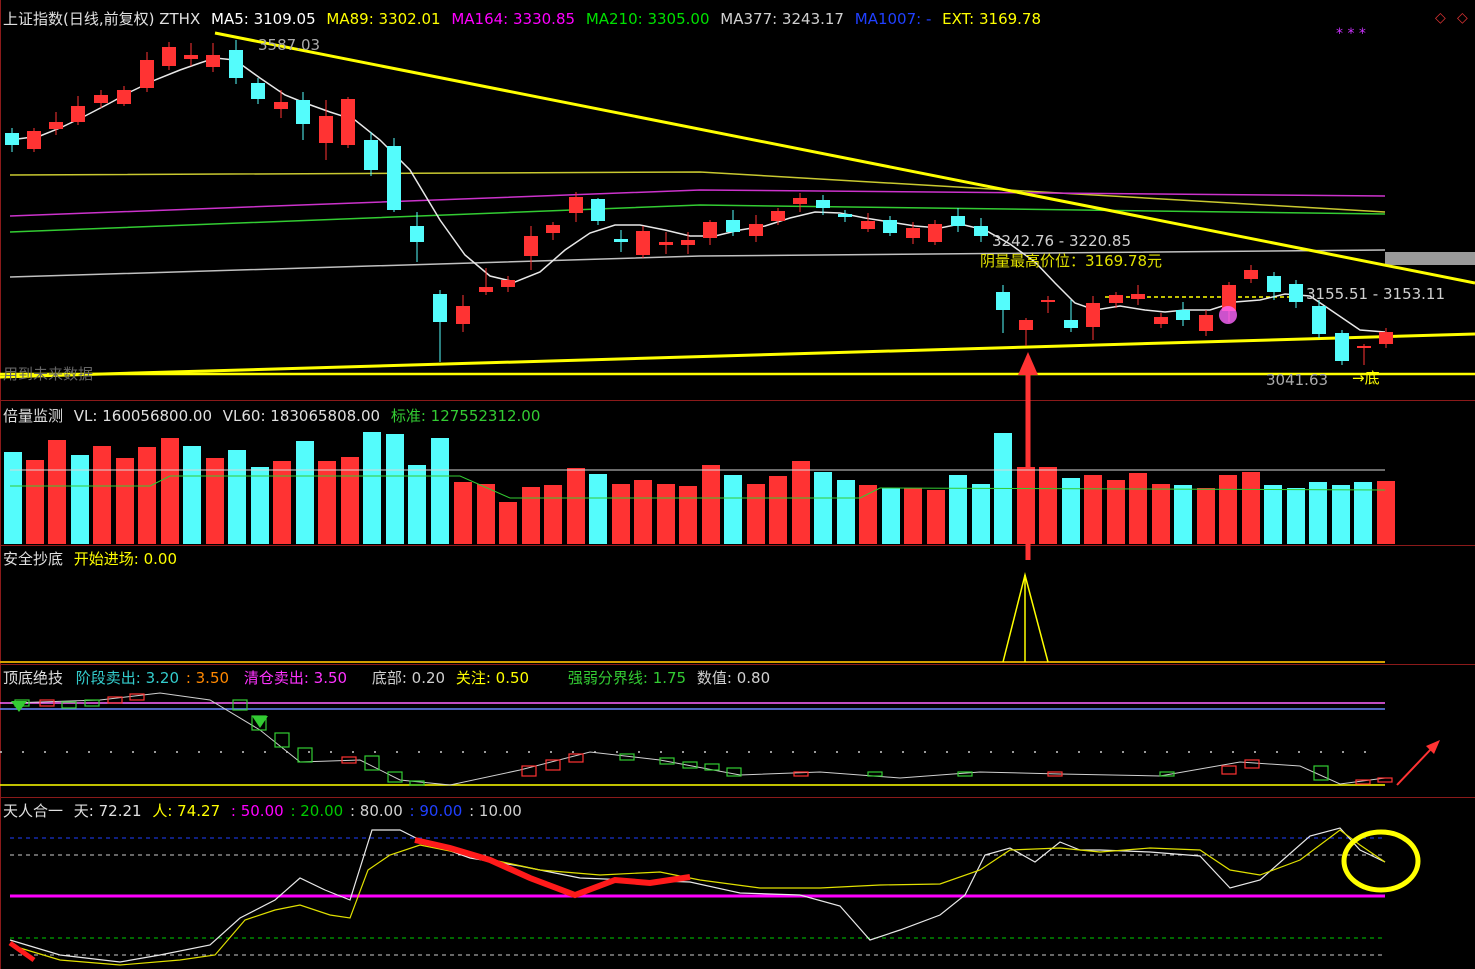 The image size is (1475, 969). What do you see at coordinates (186, 811) in the screenshot?
I see `ren-label: 人: 74.27` at bounding box center [186, 811].